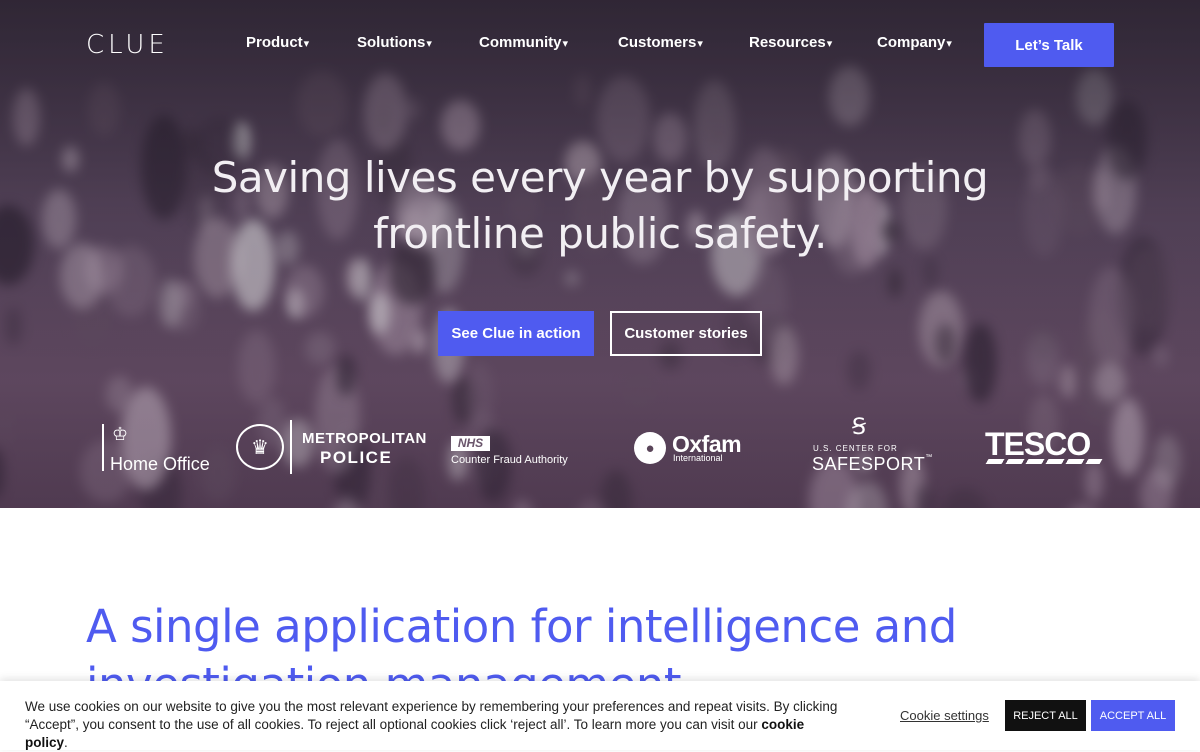 The height and width of the screenshot is (752, 1200). I want to click on nav-item-product: Product▾, so click(277, 42).